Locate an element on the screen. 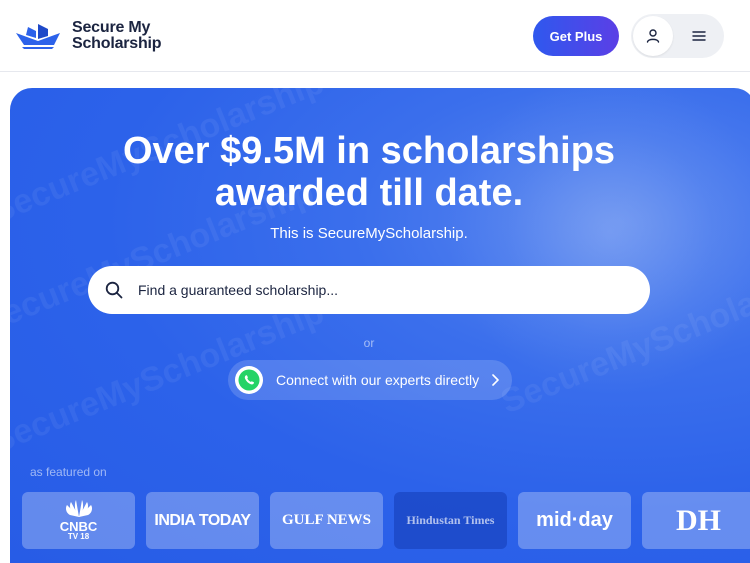 The width and height of the screenshot is (750, 563). get-plus-button: Get Plus is located at coordinates (576, 36).